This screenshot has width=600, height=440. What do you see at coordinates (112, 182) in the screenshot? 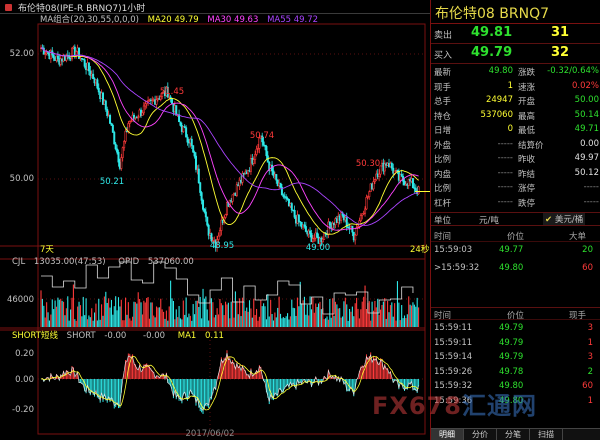
I see `price-annotation: 50.21` at bounding box center [112, 182].